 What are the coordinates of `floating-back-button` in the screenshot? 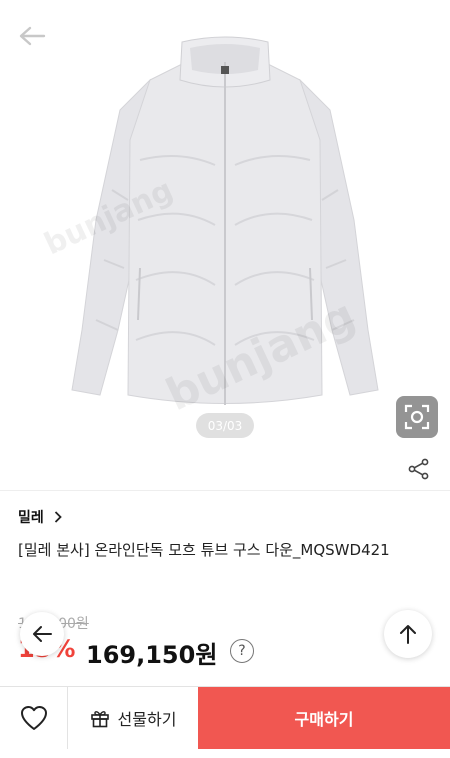 It's located at (42, 634).